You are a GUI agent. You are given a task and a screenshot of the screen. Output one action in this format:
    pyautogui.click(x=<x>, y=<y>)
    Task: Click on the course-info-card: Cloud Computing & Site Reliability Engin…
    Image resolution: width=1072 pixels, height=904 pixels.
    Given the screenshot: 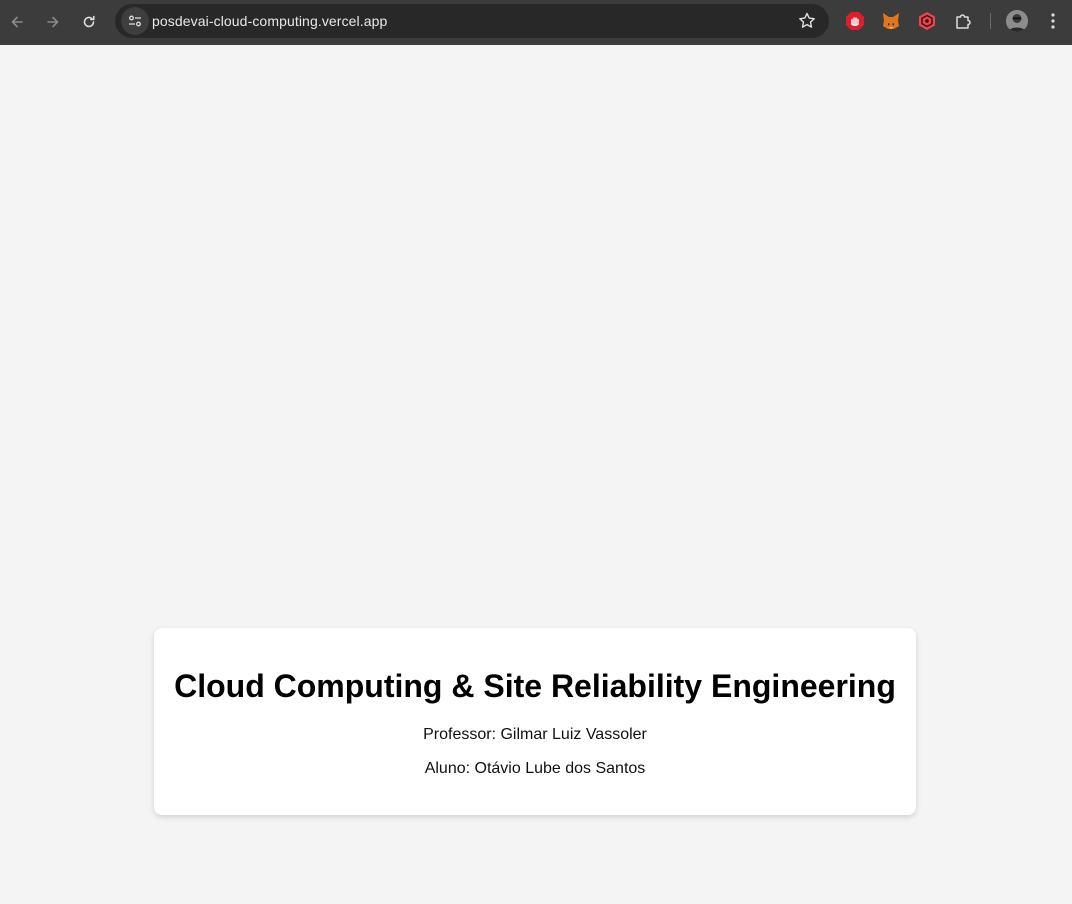 What is the action you would take?
    pyautogui.click(x=535, y=721)
    